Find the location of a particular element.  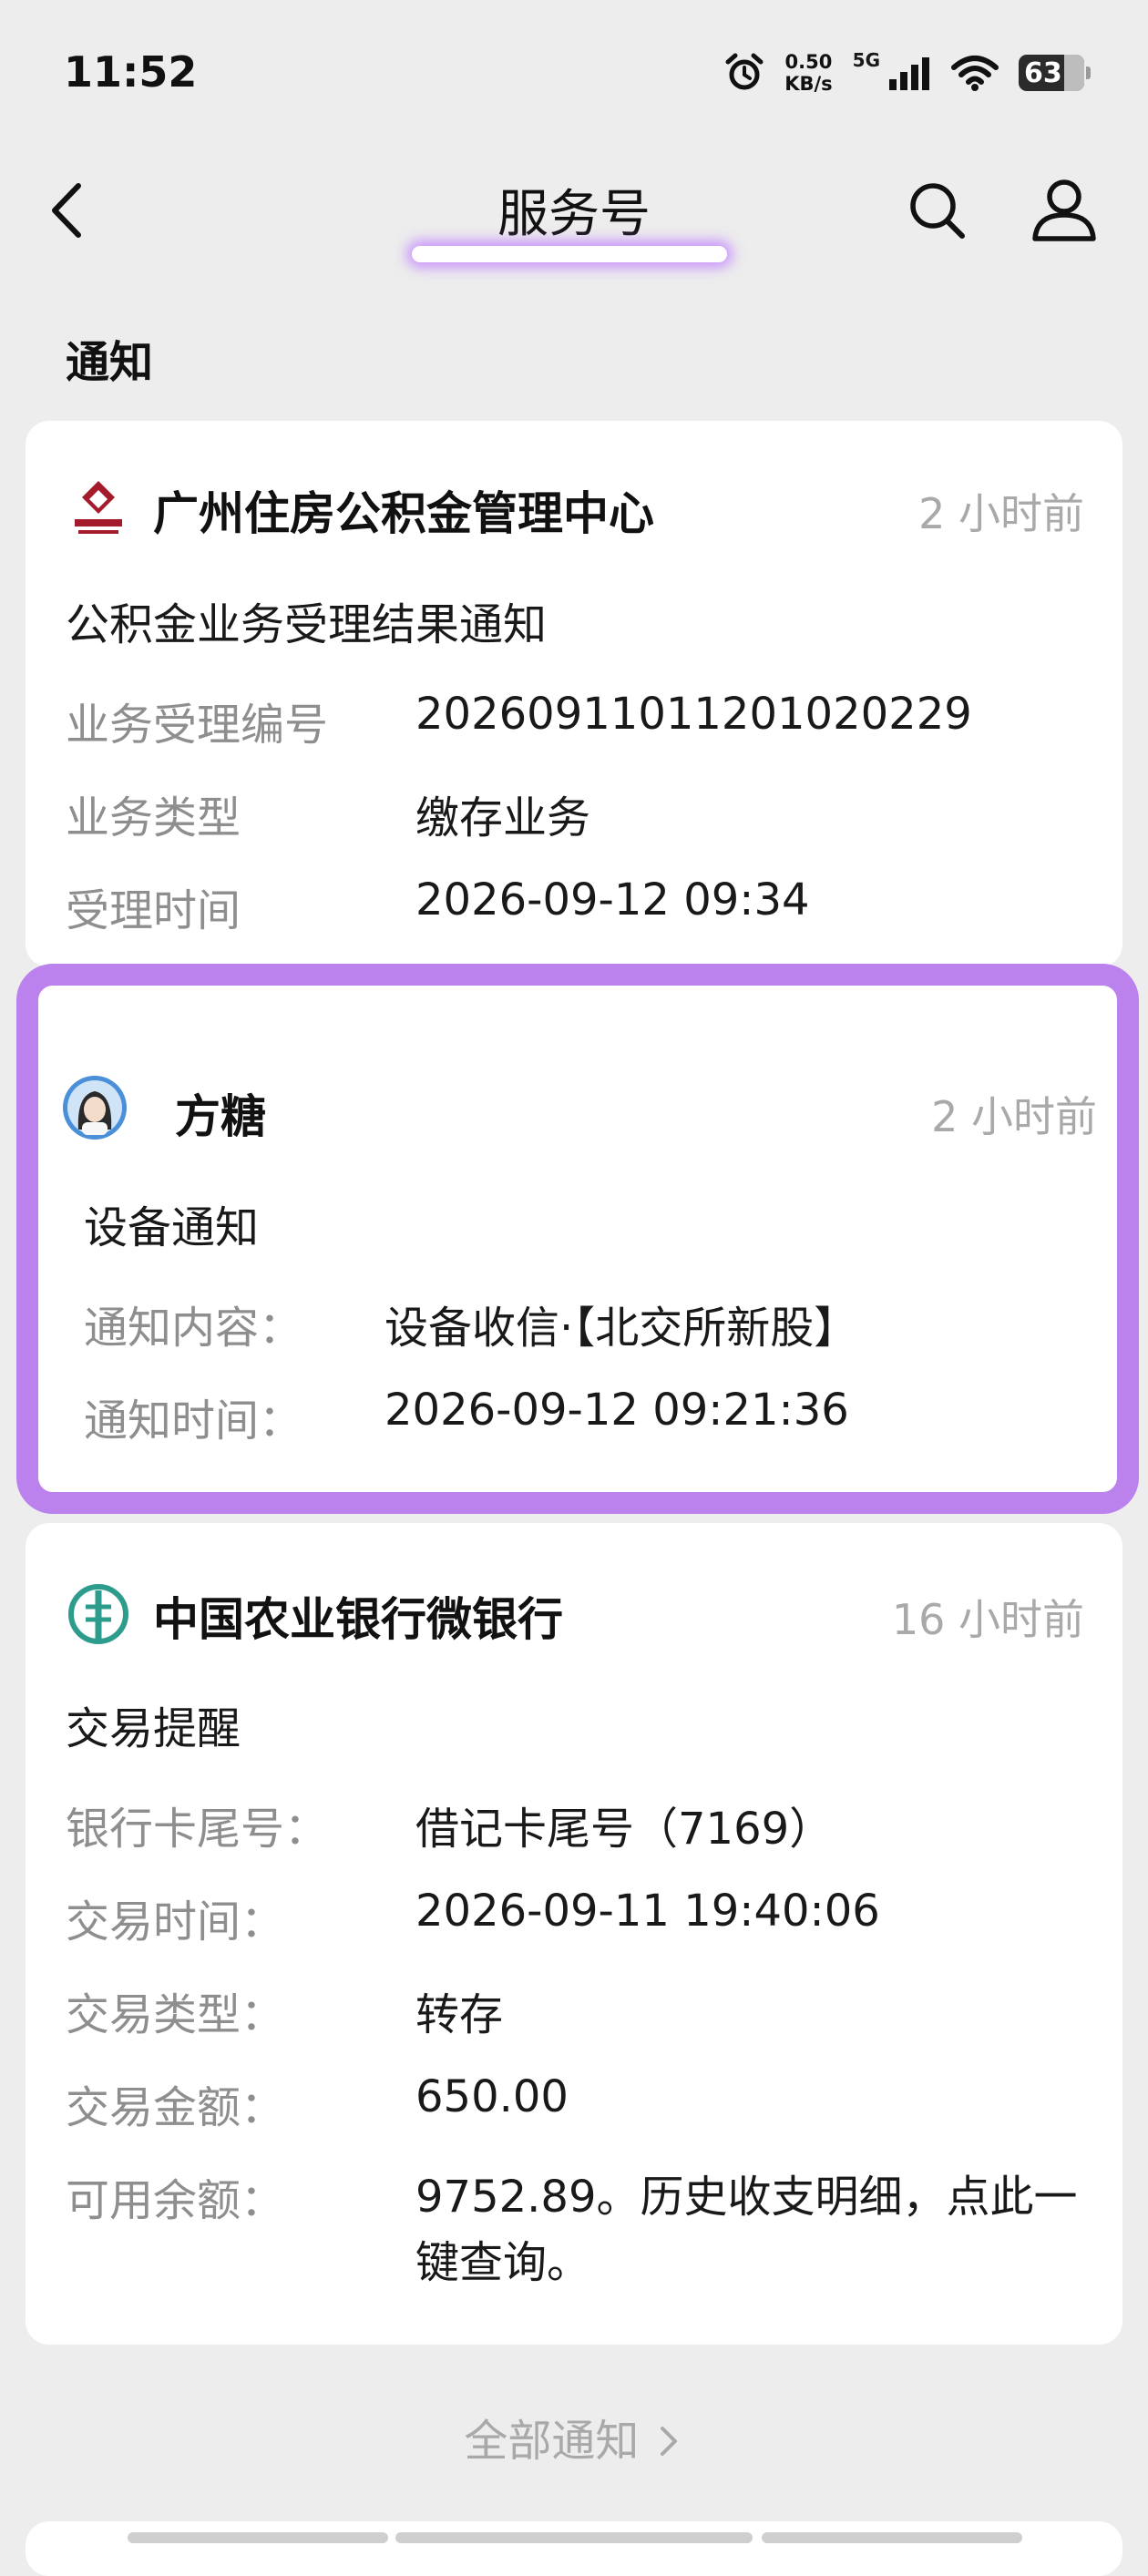

time-ago: 16 小时前 is located at coordinates (988, 1619).